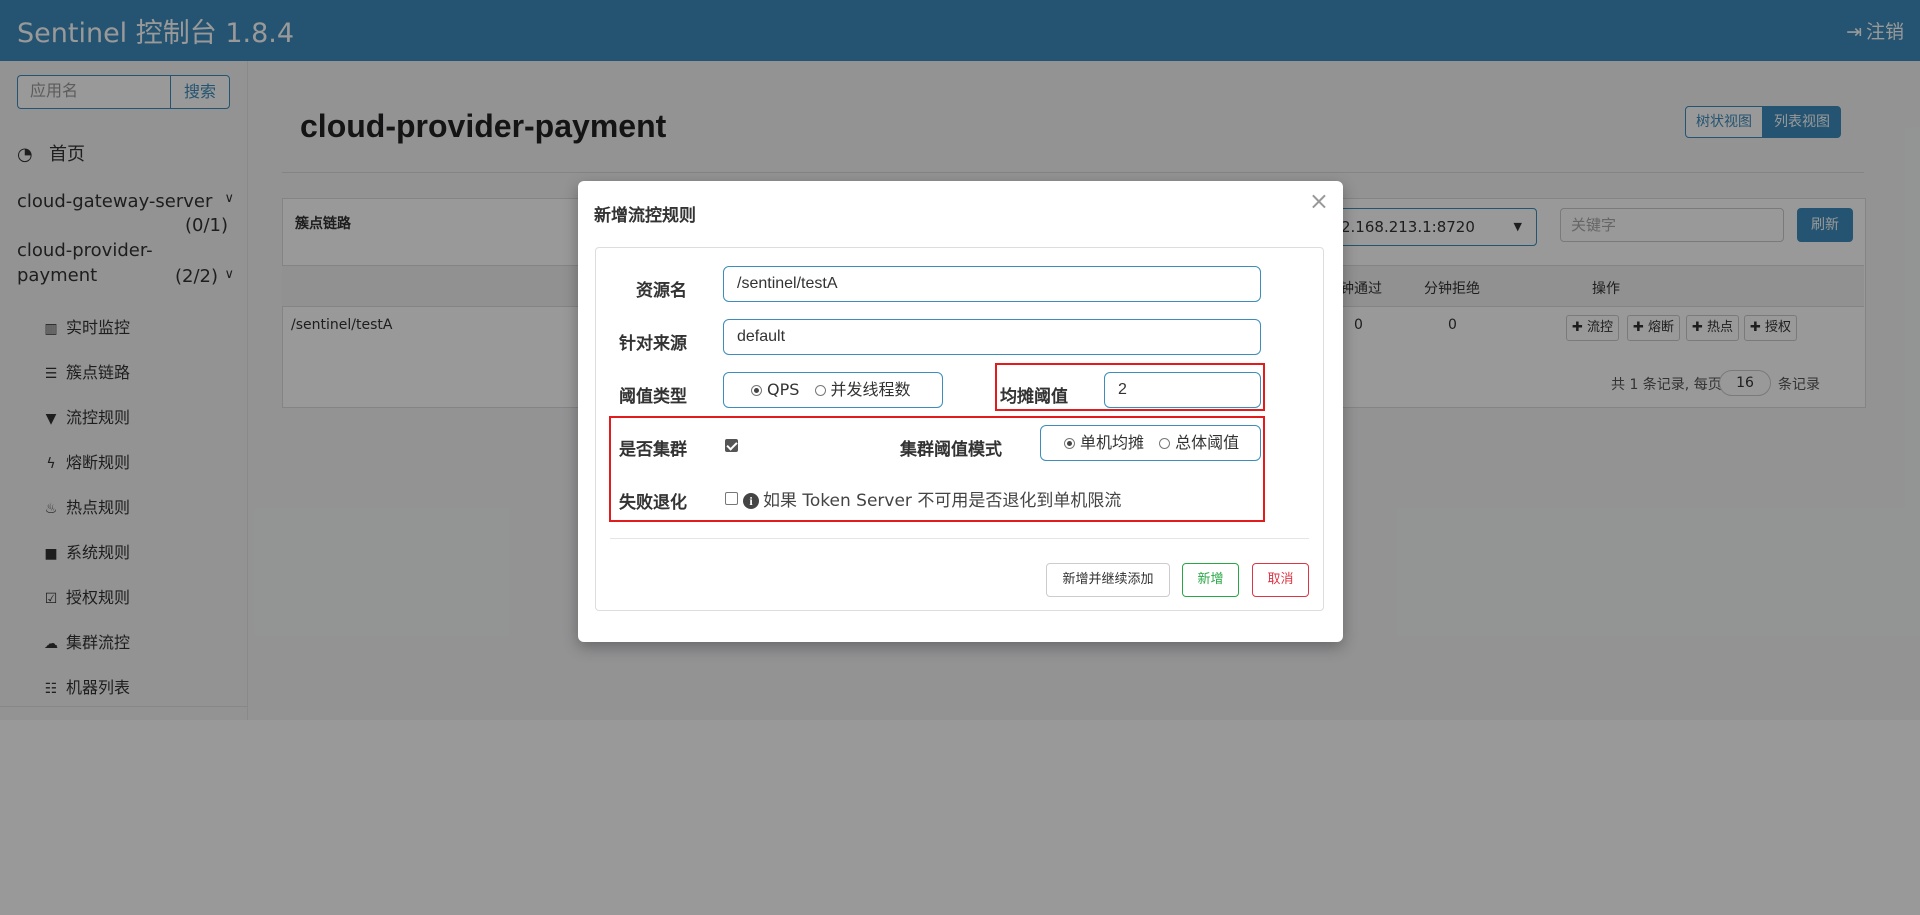 This screenshot has width=1920, height=915. I want to click on radio-label: 单机均摊, so click(1112, 442).